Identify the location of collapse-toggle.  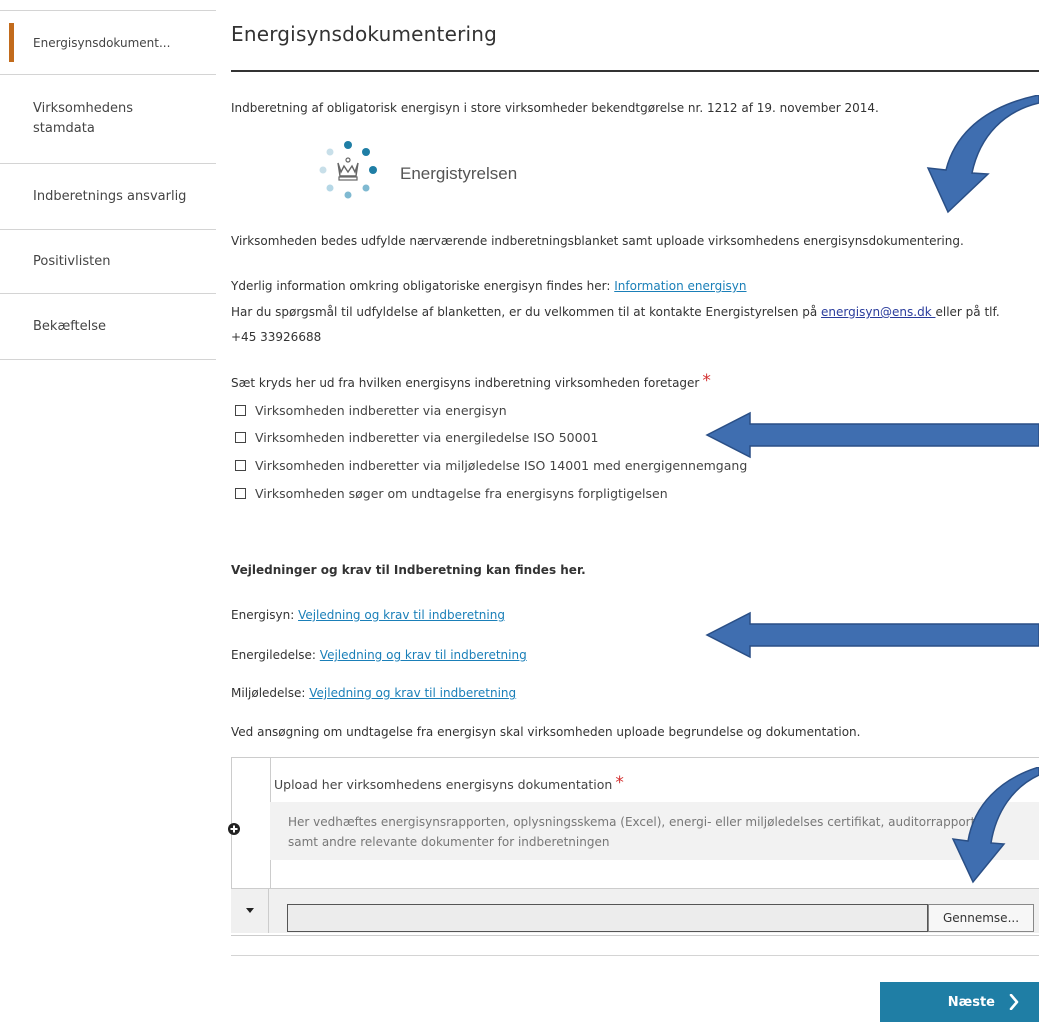
(250, 911).